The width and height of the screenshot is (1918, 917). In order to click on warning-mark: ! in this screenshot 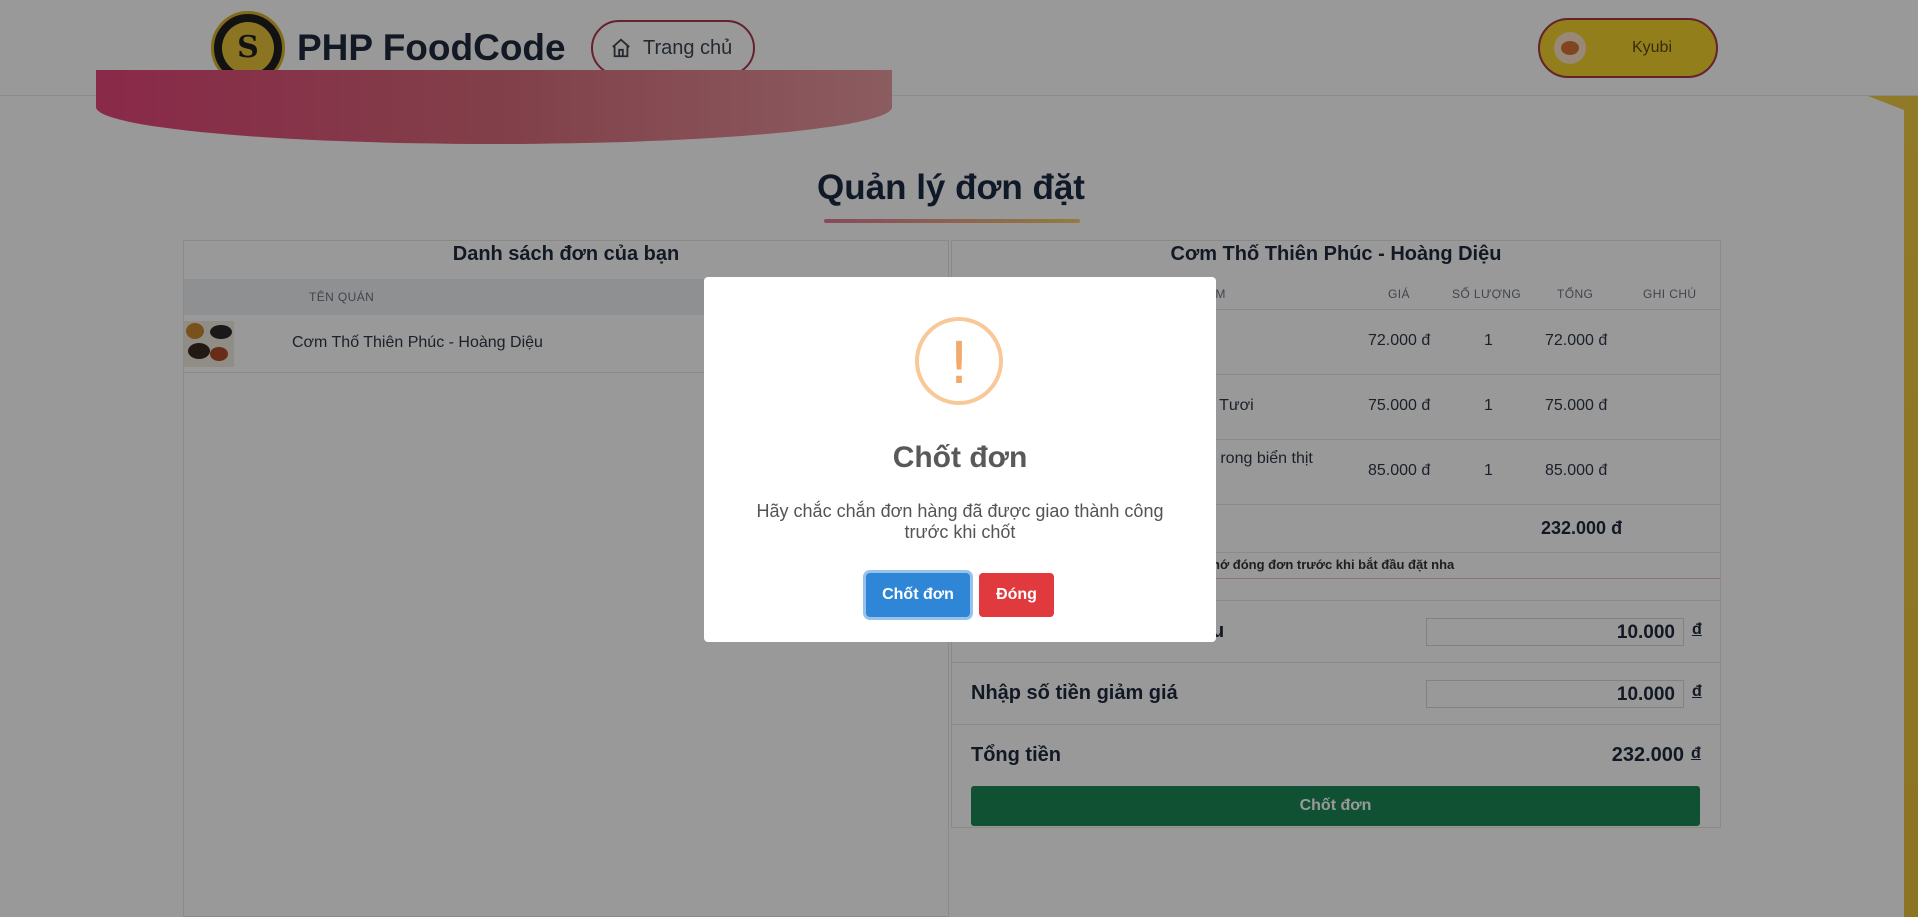, I will do `click(959, 363)`.